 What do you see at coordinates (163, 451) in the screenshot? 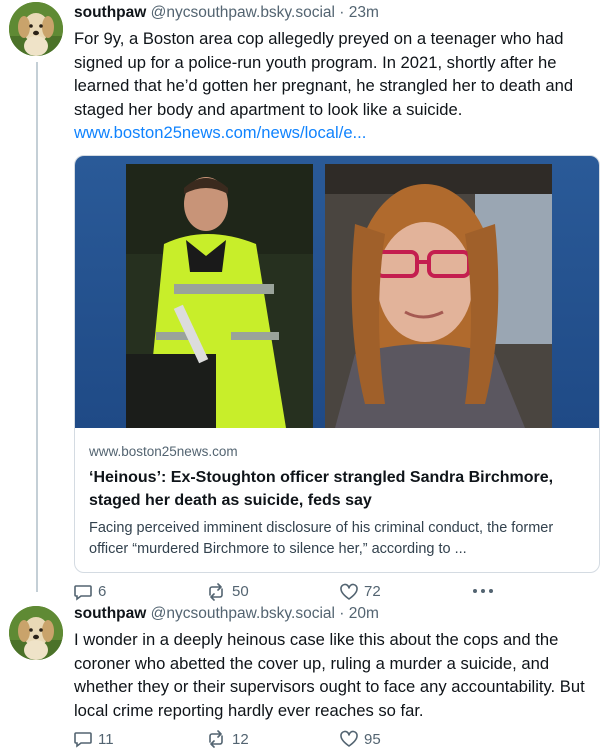
I see `card-domain: www.boston25news.com` at bounding box center [163, 451].